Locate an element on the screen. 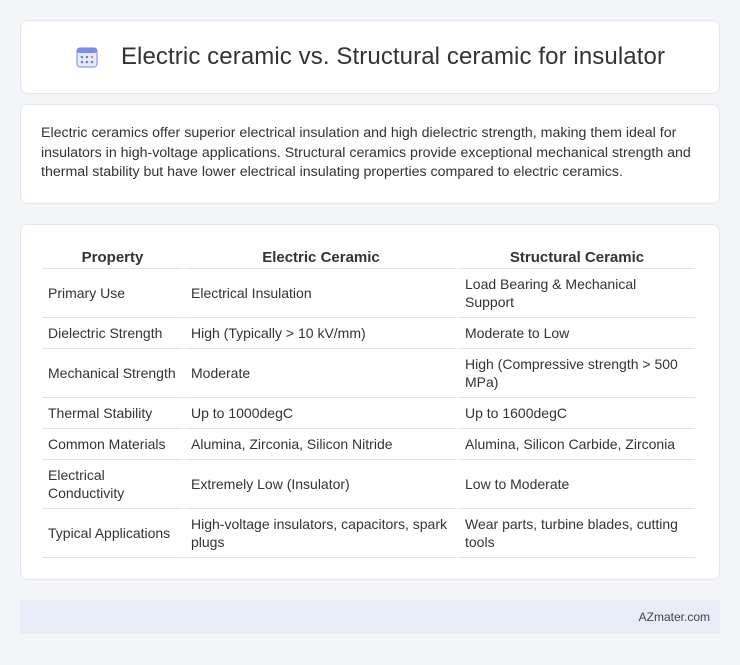 This screenshot has width=740, height=665. electric-ceramic-cell: High (Typically > 10 kV/mm) is located at coordinates (321, 333).